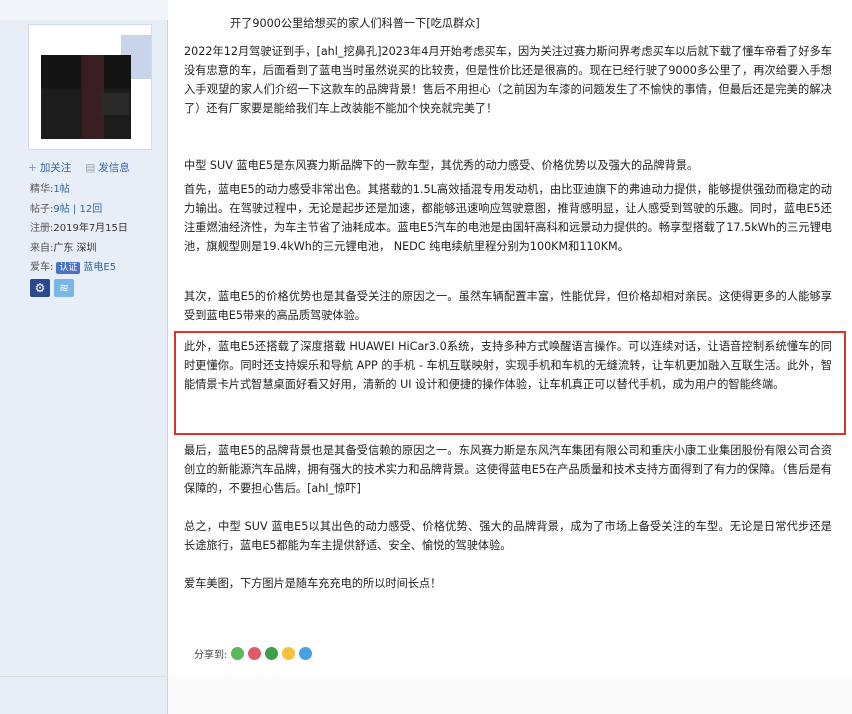 The width and height of the screenshot is (852, 714). I want to click on user-medals: ⚙ ≋, so click(52, 288).